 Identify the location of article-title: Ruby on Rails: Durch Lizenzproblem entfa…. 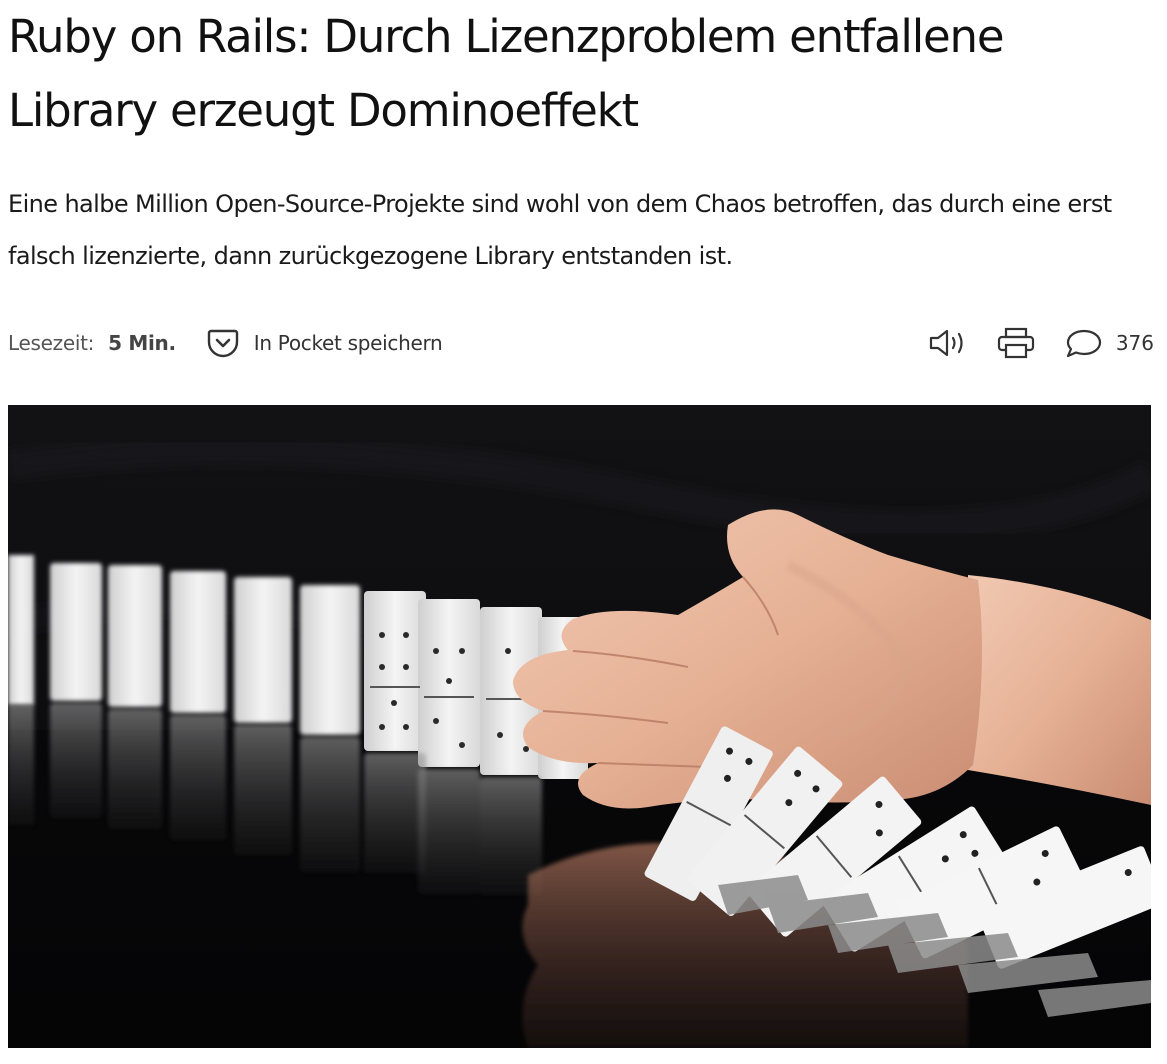
(506, 73).